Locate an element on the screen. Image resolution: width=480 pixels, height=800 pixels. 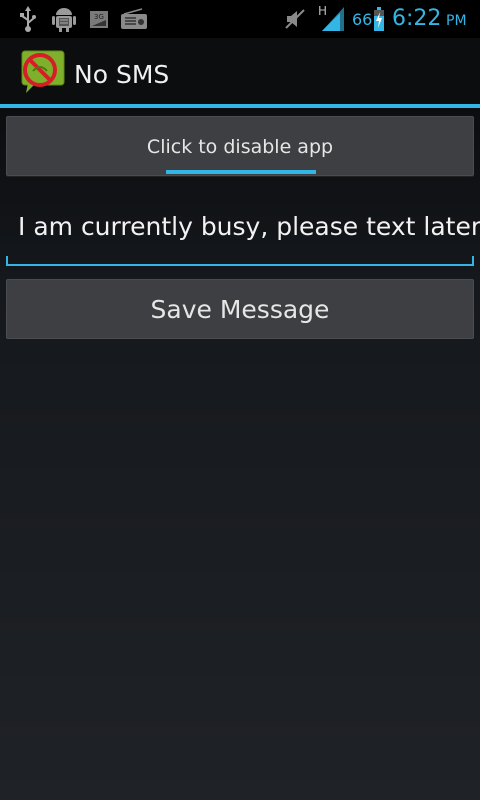
mute-icon is located at coordinates (295, 19).